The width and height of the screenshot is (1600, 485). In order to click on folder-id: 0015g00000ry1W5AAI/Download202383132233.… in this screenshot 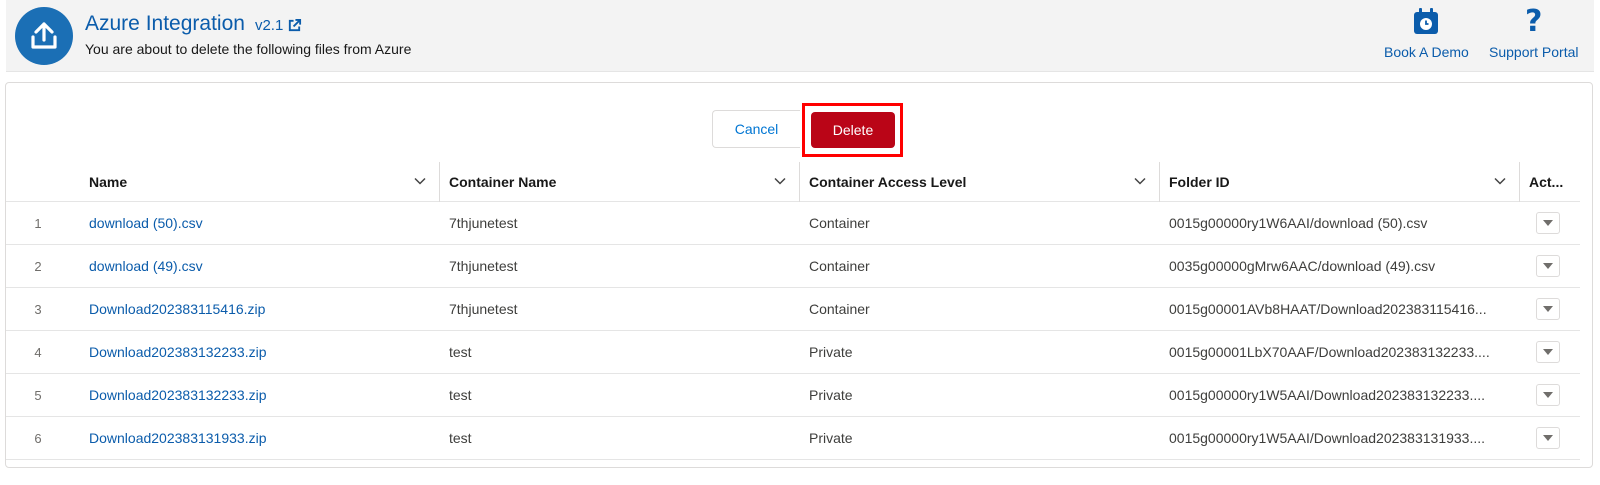, I will do `click(1327, 395)`.